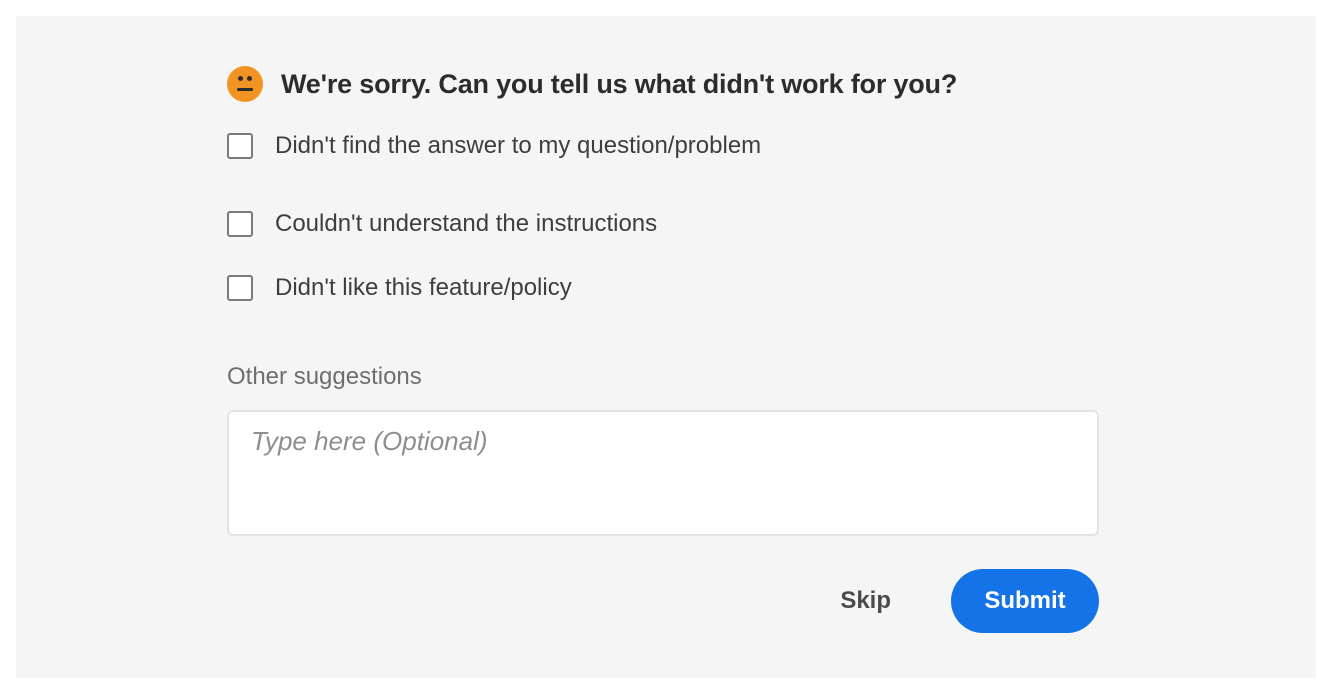 This screenshot has width=1334, height=698. What do you see at coordinates (245, 84) in the screenshot?
I see `neutral-face-icon` at bounding box center [245, 84].